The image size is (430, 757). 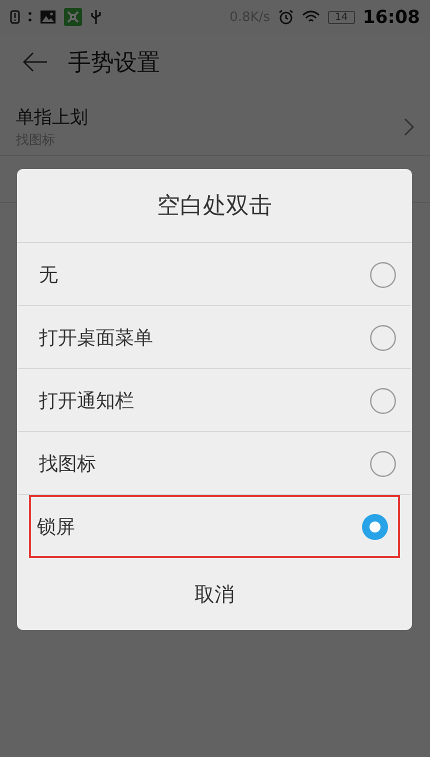 What do you see at coordinates (49, 275) in the screenshot?
I see `option-label: 无` at bounding box center [49, 275].